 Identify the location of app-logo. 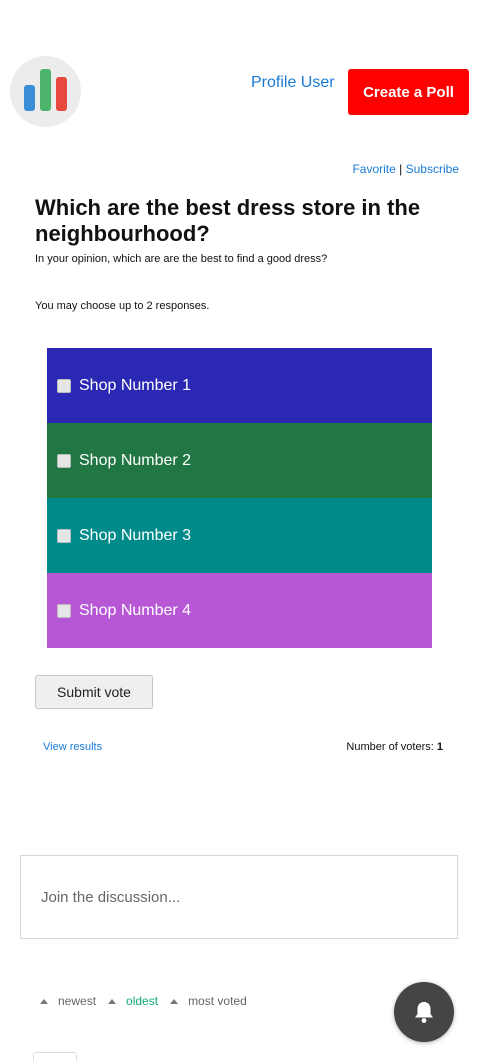
(45, 91).